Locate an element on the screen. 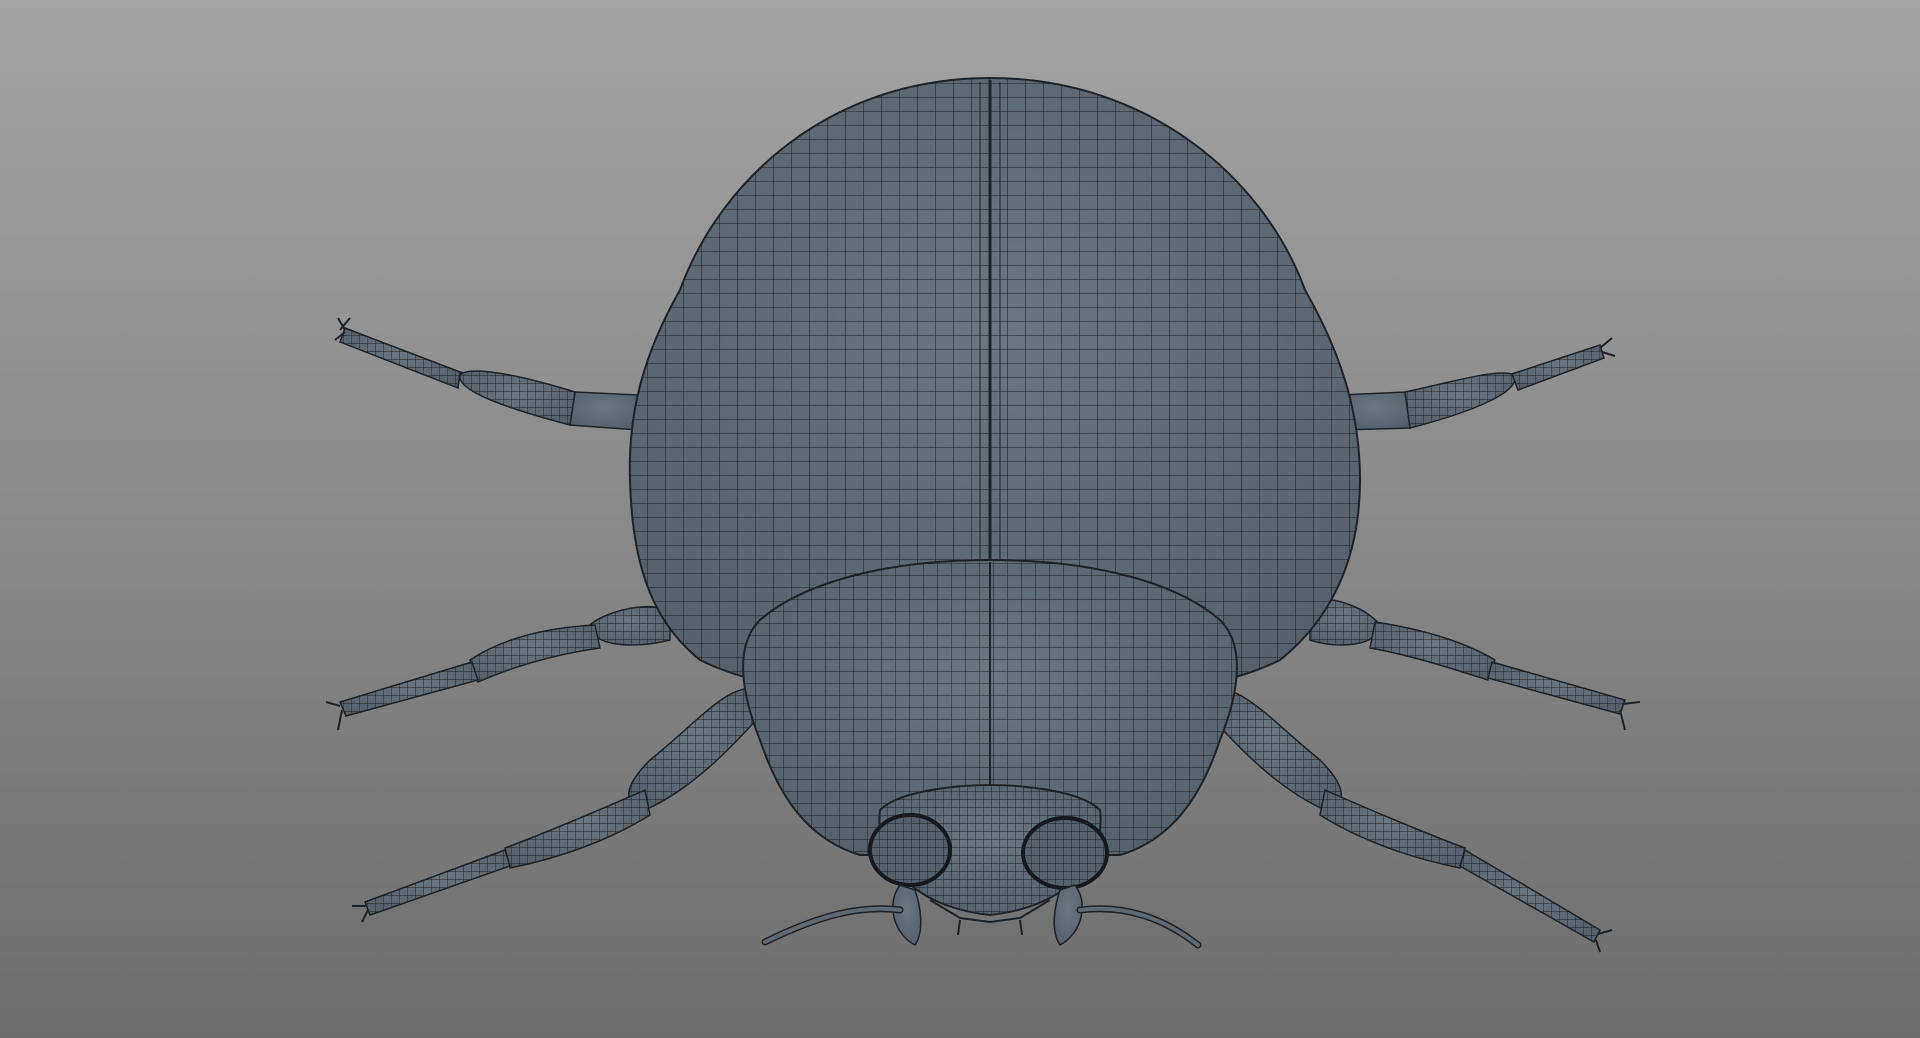  leg-middle-left is located at coordinates (498, 668).